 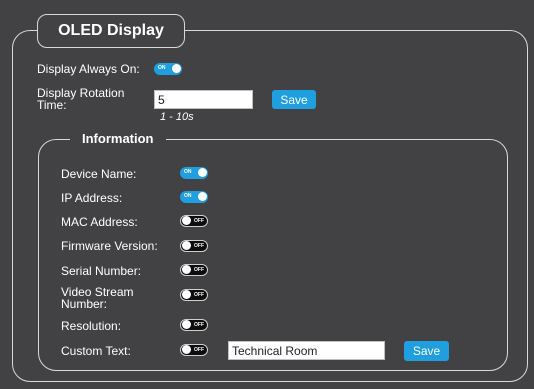 What do you see at coordinates (168, 69) in the screenshot?
I see `display-always-on-toggle: ON` at bounding box center [168, 69].